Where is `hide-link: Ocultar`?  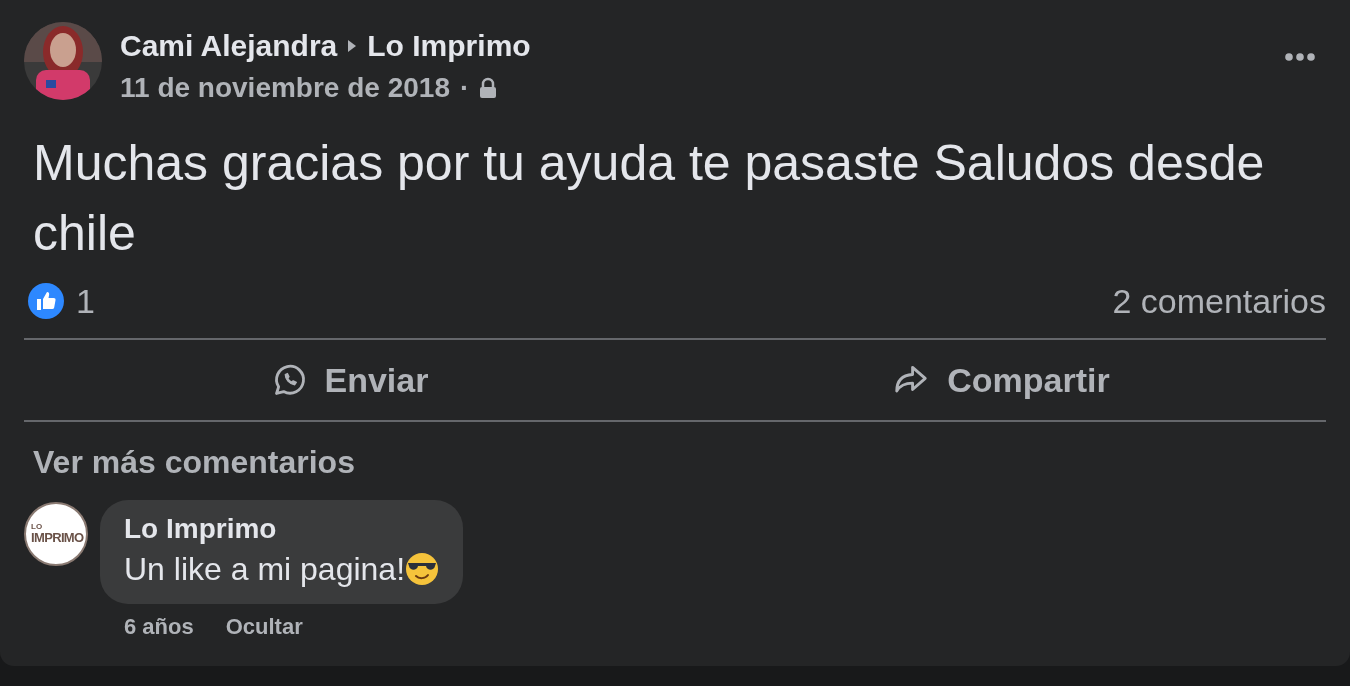
hide-link: Ocultar is located at coordinates (264, 626).